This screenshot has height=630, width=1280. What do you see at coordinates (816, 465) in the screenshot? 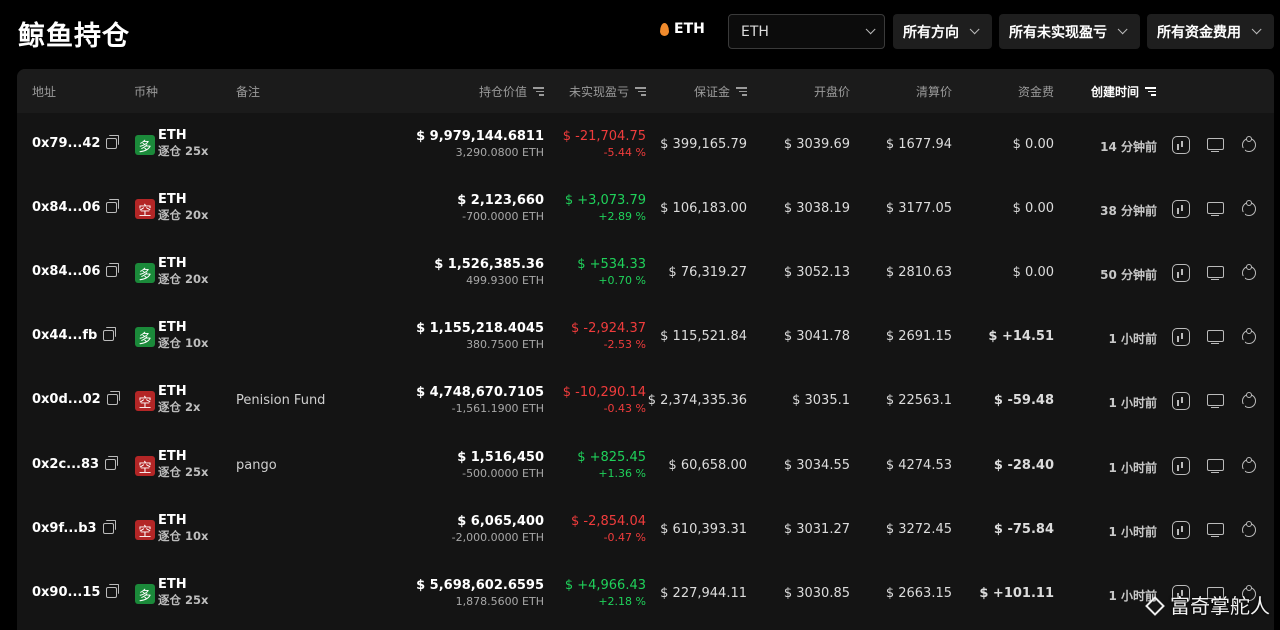
I see `open-price-cell: $ 3034.55` at bounding box center [816, 465].